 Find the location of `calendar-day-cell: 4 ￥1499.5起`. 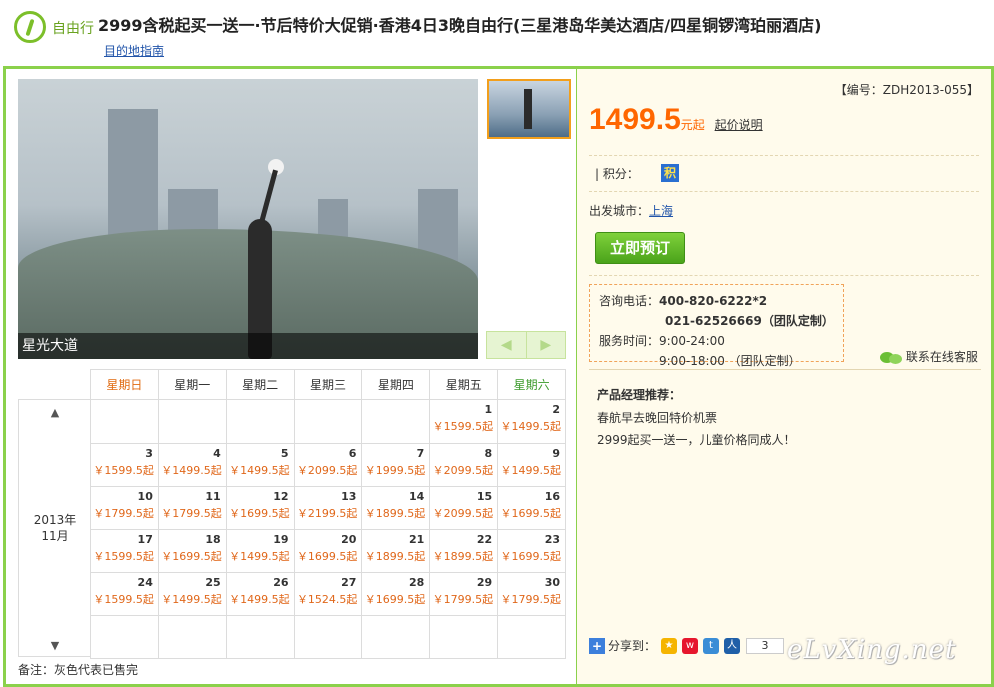

calendar-day-cell: 4 ￥1499.5起 is located at coordinates (191, 465).